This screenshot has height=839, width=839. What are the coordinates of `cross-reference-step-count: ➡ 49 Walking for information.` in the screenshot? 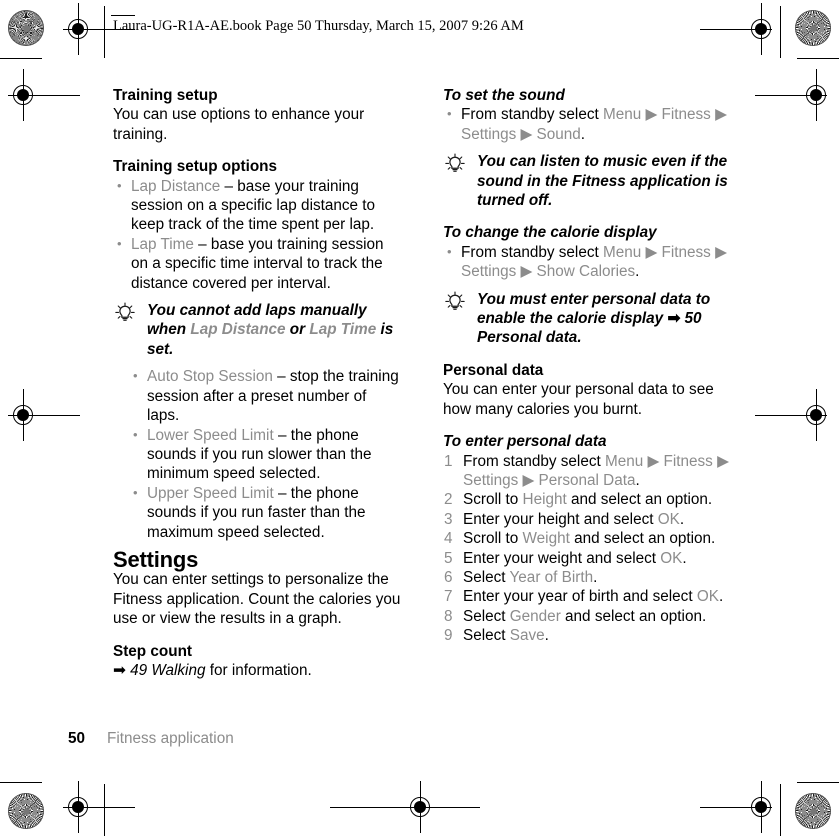 It's located at (257, 670).